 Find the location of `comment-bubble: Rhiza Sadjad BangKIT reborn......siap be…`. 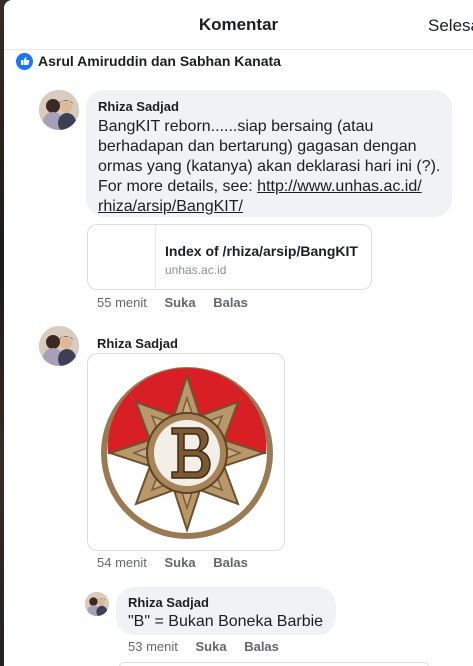

comment-bubble: Rhiza Sadjad BangKIT reborn......siap be… is located at coordinates (269, 153).